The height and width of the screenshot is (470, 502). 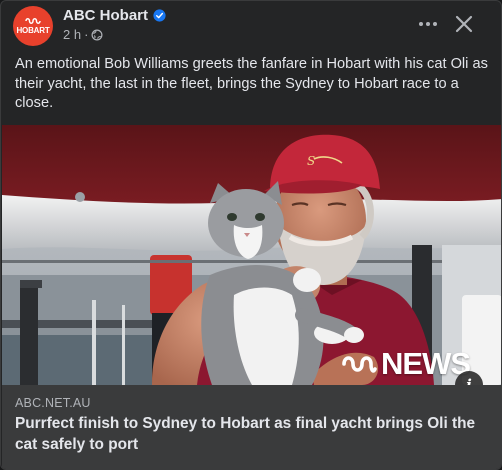 I want to click on page-name-link: ABC Hobart, so click(x=114, y=15).